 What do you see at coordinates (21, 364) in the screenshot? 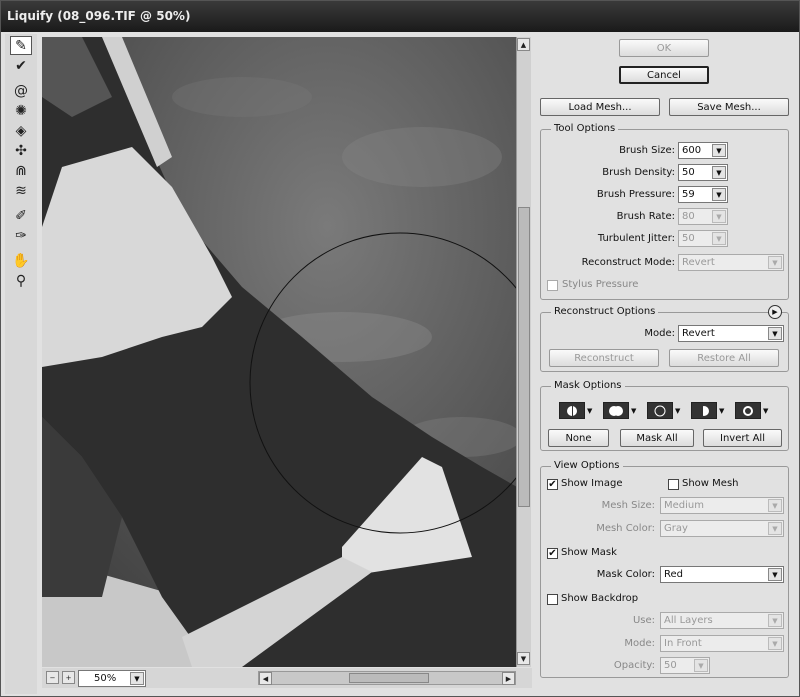
I see `tool-strip: ✎ ✔ @ ✺ ◈ ✣ ⋒ ≋ ✐ ✑ ✋ ⚲` at bounding box center [21, 364].